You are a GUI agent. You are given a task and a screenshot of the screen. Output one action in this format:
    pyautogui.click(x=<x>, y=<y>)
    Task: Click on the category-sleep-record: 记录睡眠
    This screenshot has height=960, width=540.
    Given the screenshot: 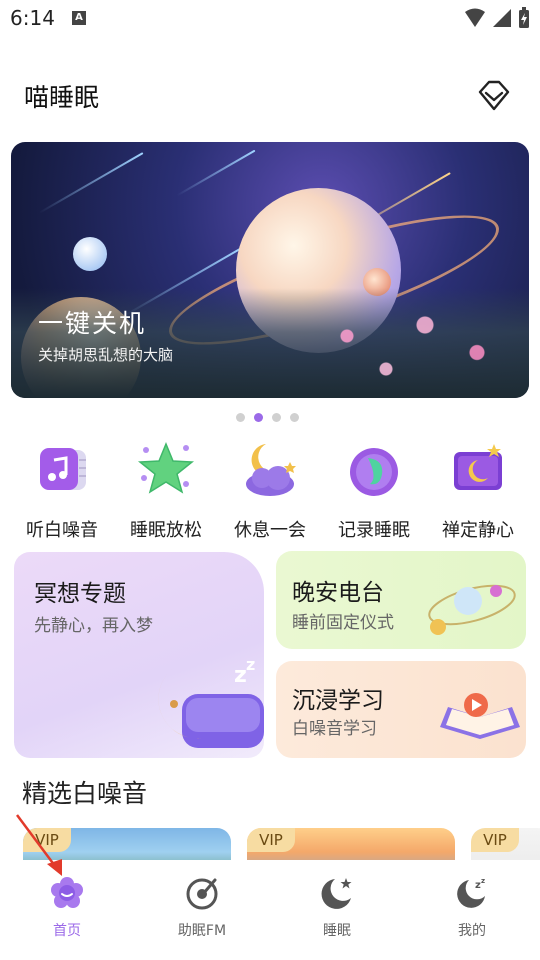 What is the action you would take?
    pyautogui.click(x=374, y=491)
    